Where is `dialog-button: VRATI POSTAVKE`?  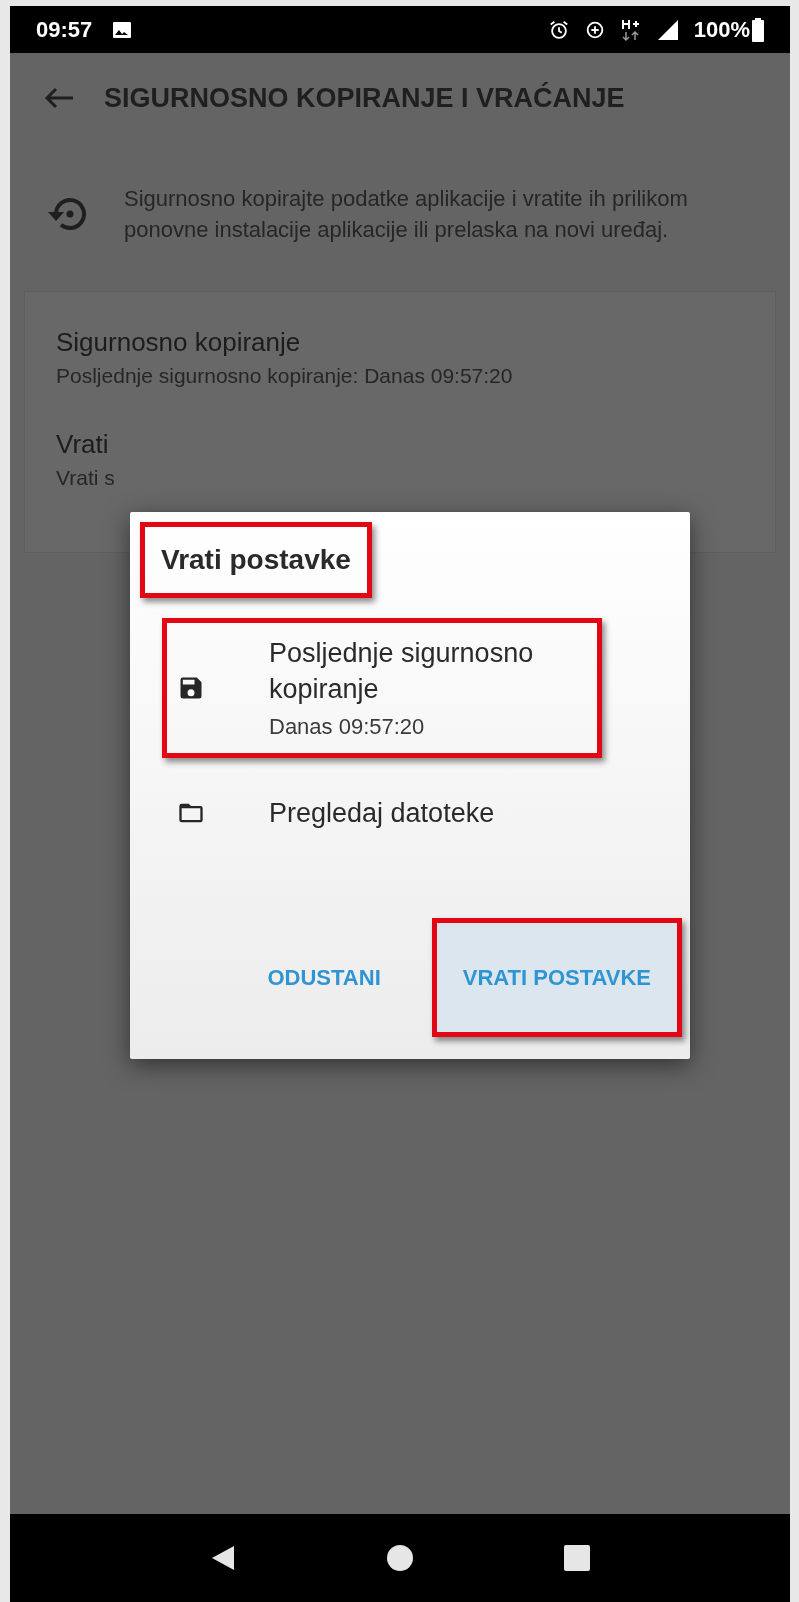 dialog-button: VRATI POSTAVKE is located at coordinates (556, 977).